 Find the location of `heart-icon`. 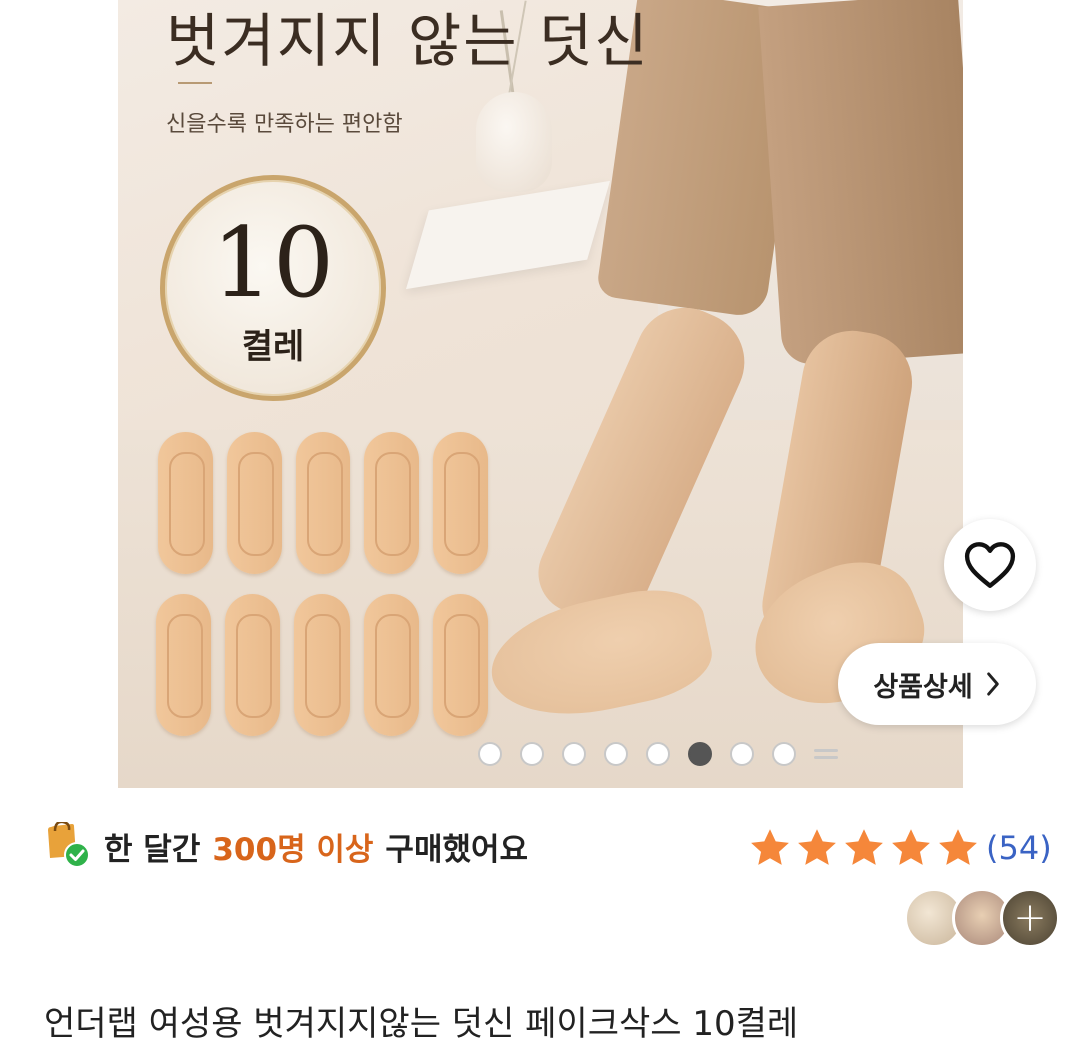

heart-icon is located at coordinates (990, 565).